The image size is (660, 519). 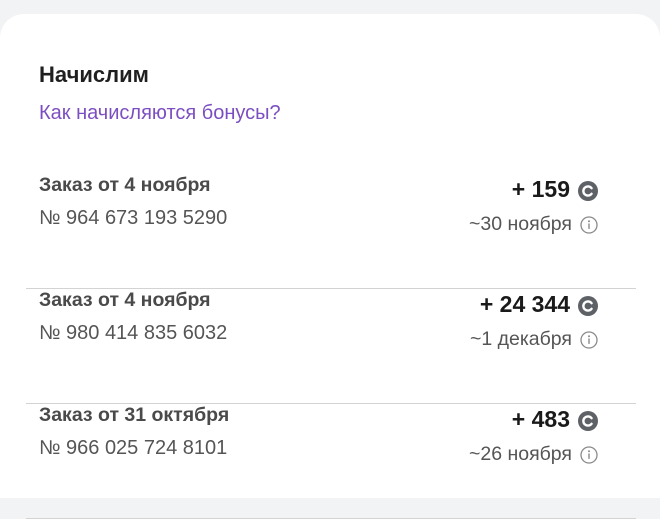 I want to click on accrual-date: ~1 декабря, so click(x=534, y=339).